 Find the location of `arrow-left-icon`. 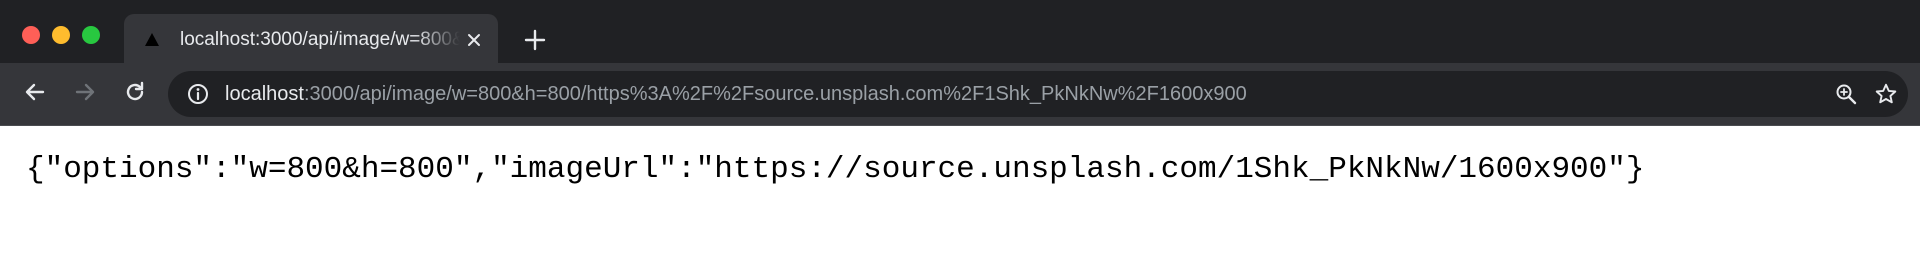

arrow-left-icon is located at coordinates (35, 94).